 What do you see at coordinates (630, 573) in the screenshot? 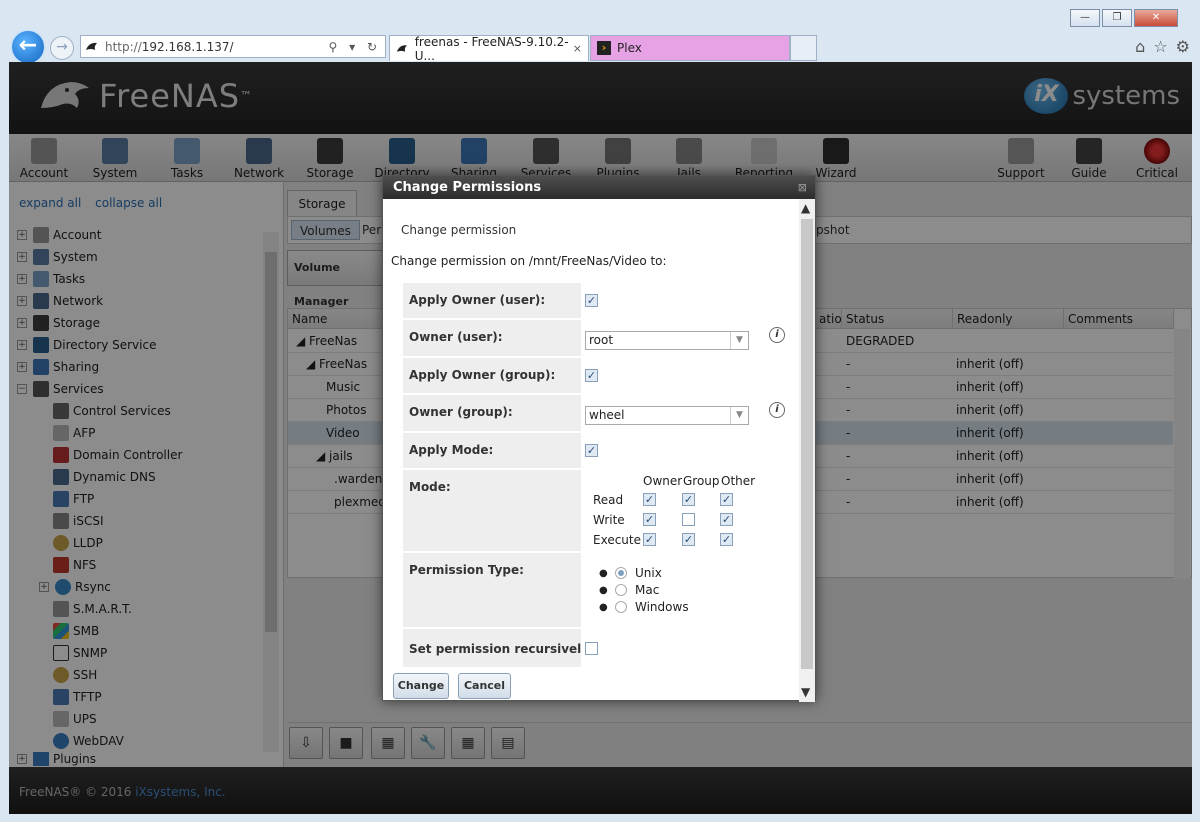
I see `permission-type-unix: ● Unix` at bounding box center [630, 573].